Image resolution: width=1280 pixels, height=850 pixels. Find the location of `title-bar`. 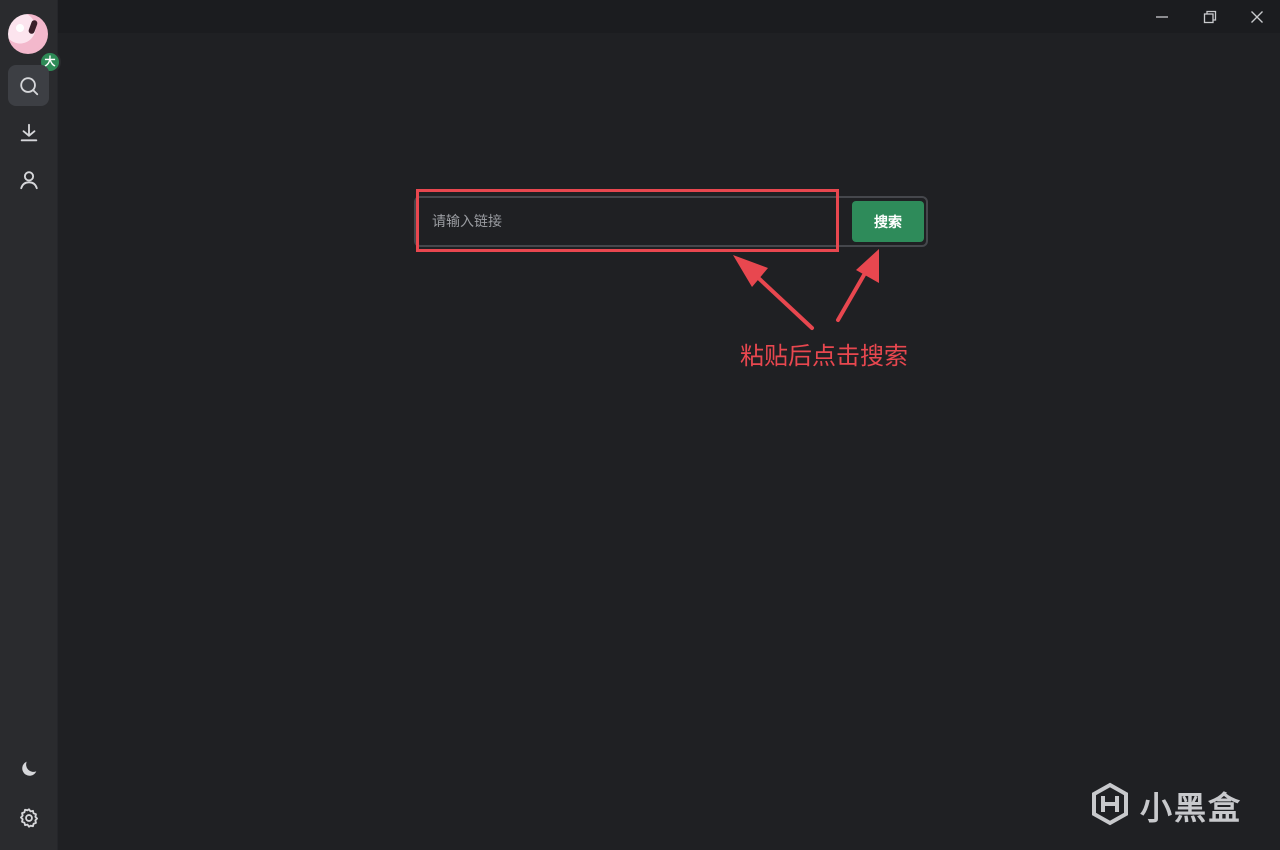

title-bar is located at coordinates (669, 16).